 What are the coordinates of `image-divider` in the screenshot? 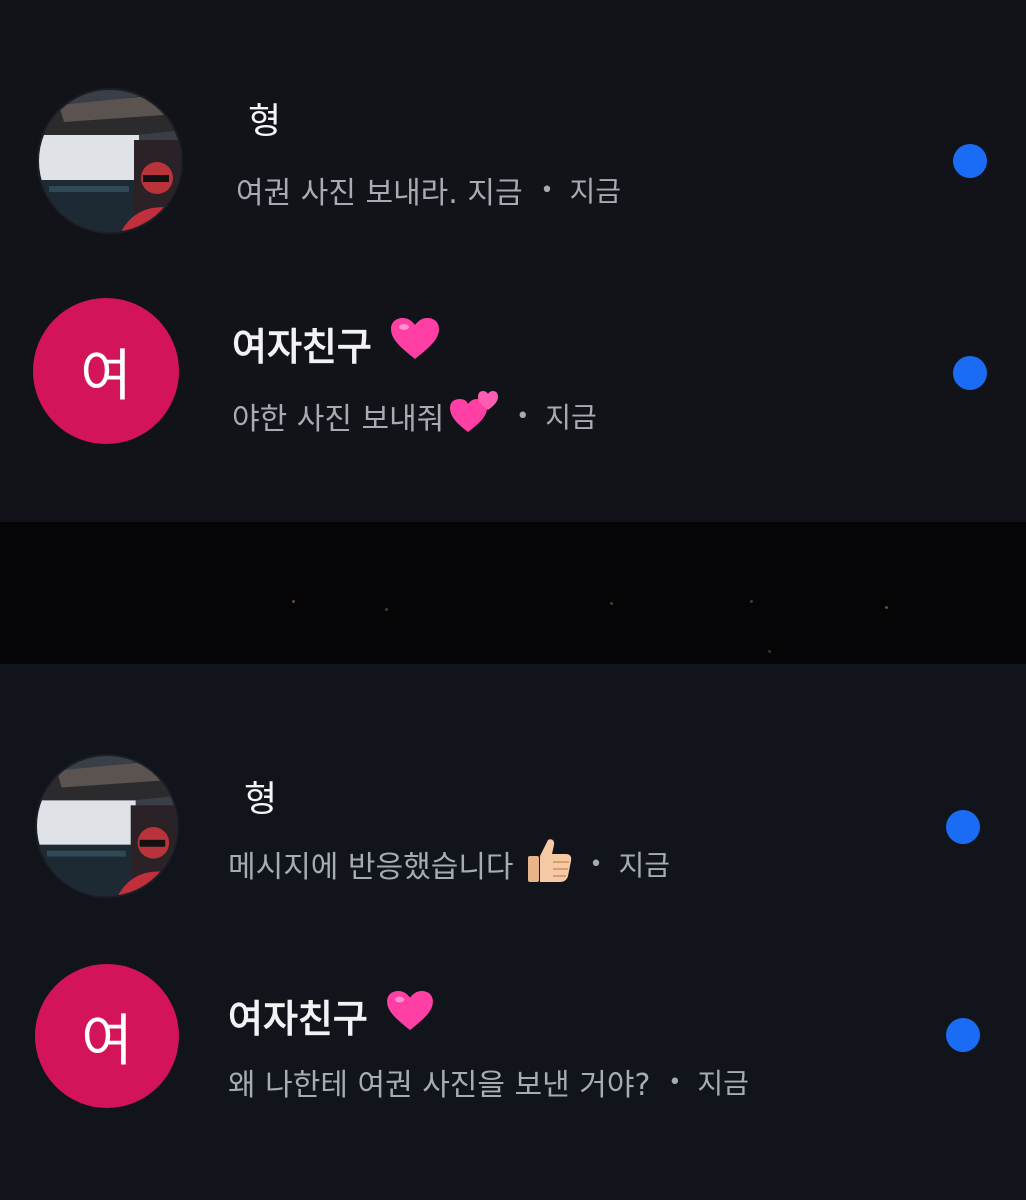 It's located at (513, 593).